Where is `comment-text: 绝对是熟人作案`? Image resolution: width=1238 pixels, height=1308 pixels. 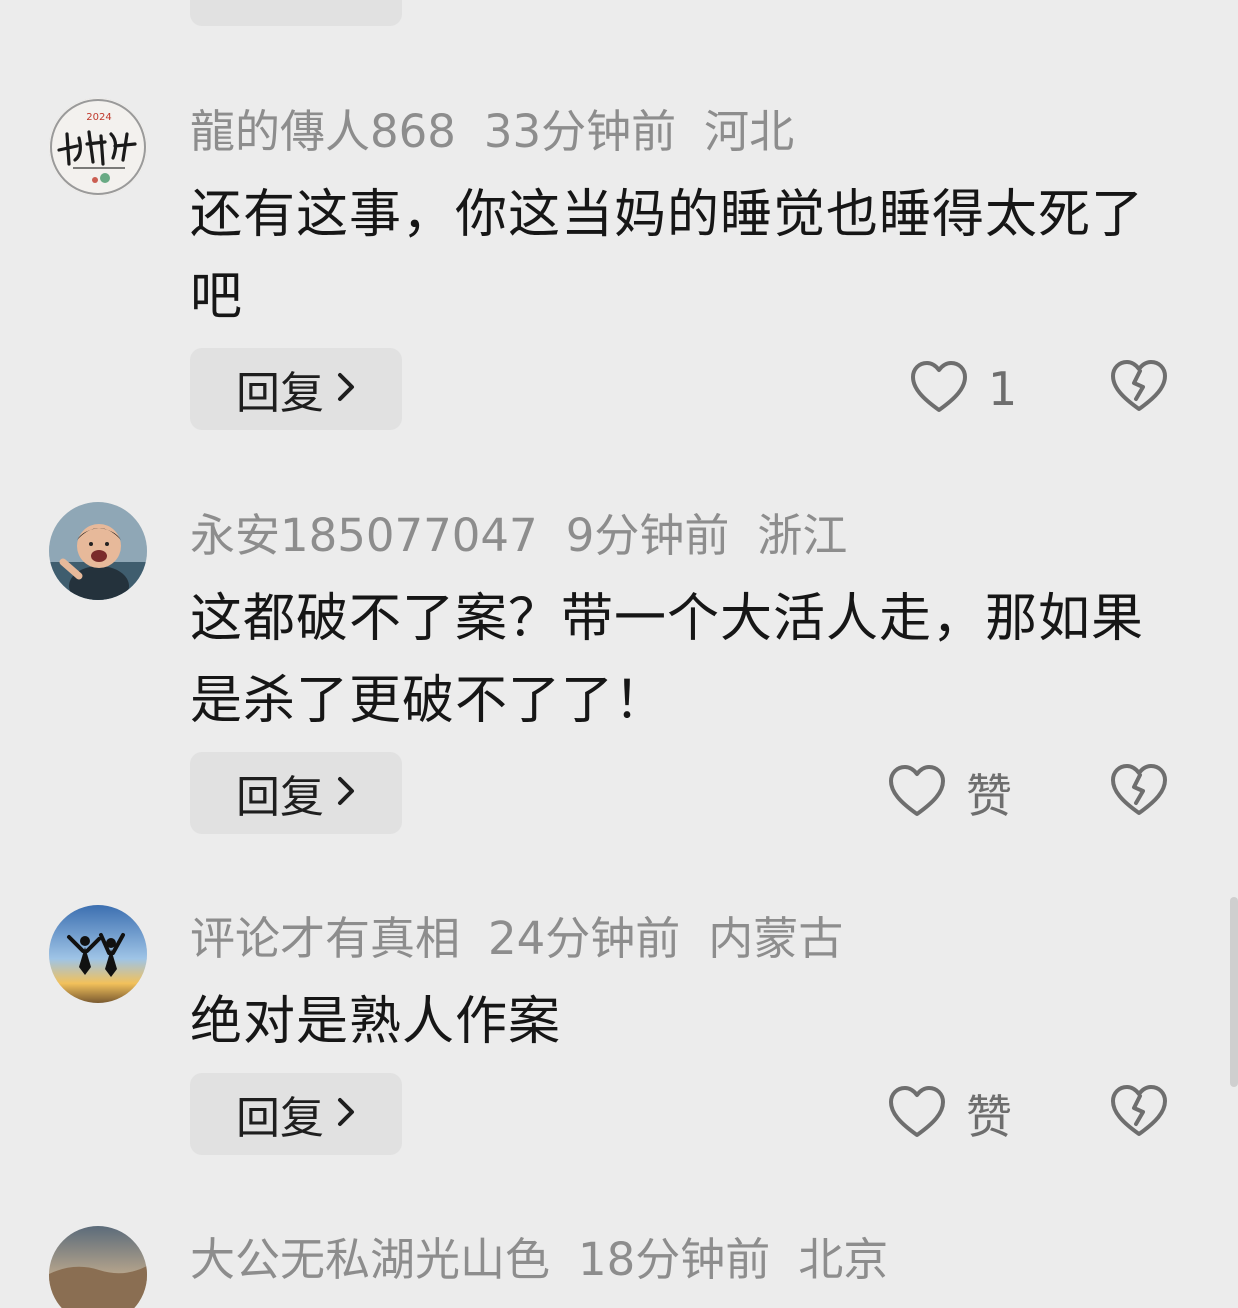
comment-text: 绝对是熟人作案 is located at coordinates (376, 1022).